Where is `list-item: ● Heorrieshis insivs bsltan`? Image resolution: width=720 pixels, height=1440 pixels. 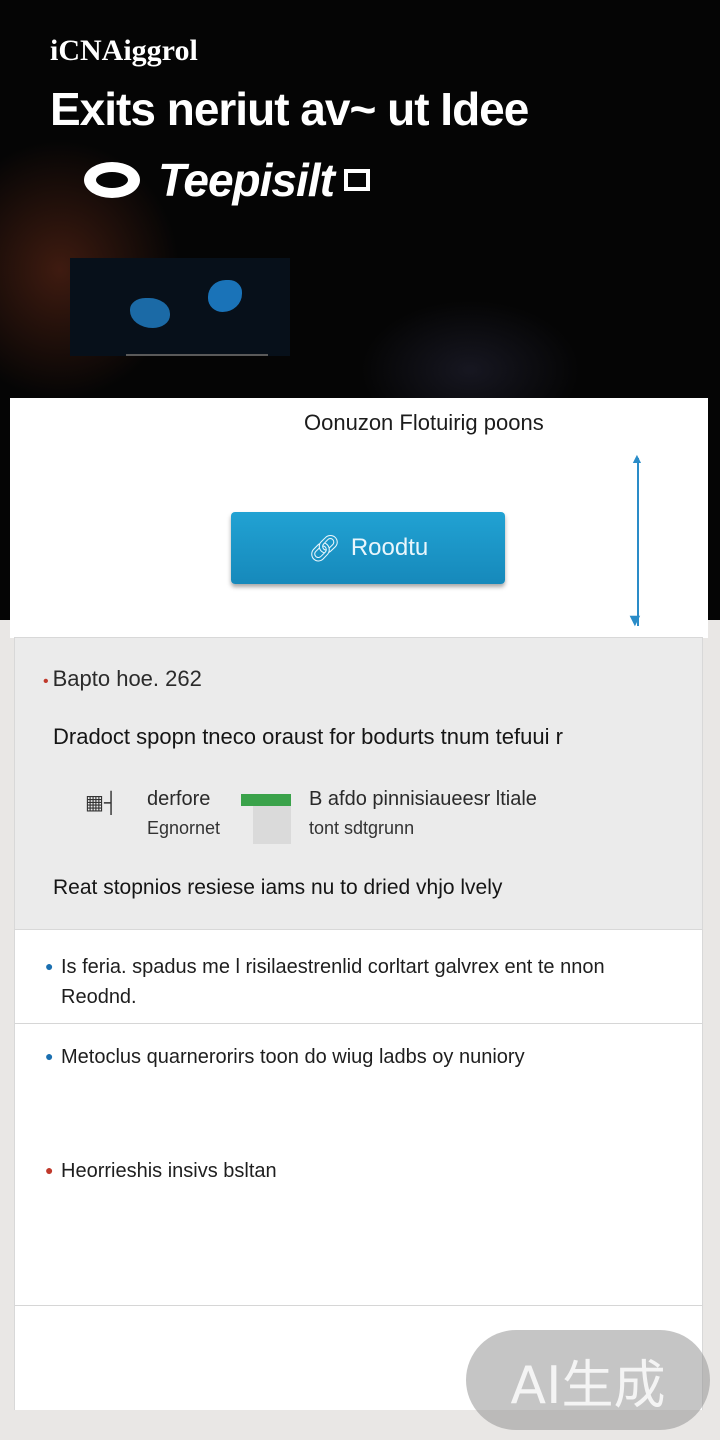 list-item: ● Heorrieshis insivs bsltan is located at coordinates (358, 1171).